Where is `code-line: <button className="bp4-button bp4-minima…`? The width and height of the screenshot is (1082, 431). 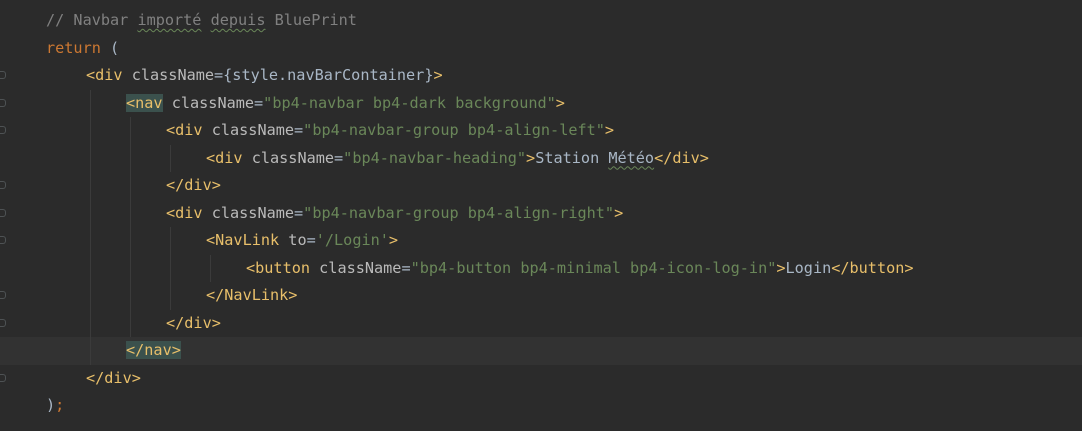
code-line: <button className="bp4-button bp4-minima… is located at coordinates (541, 268).